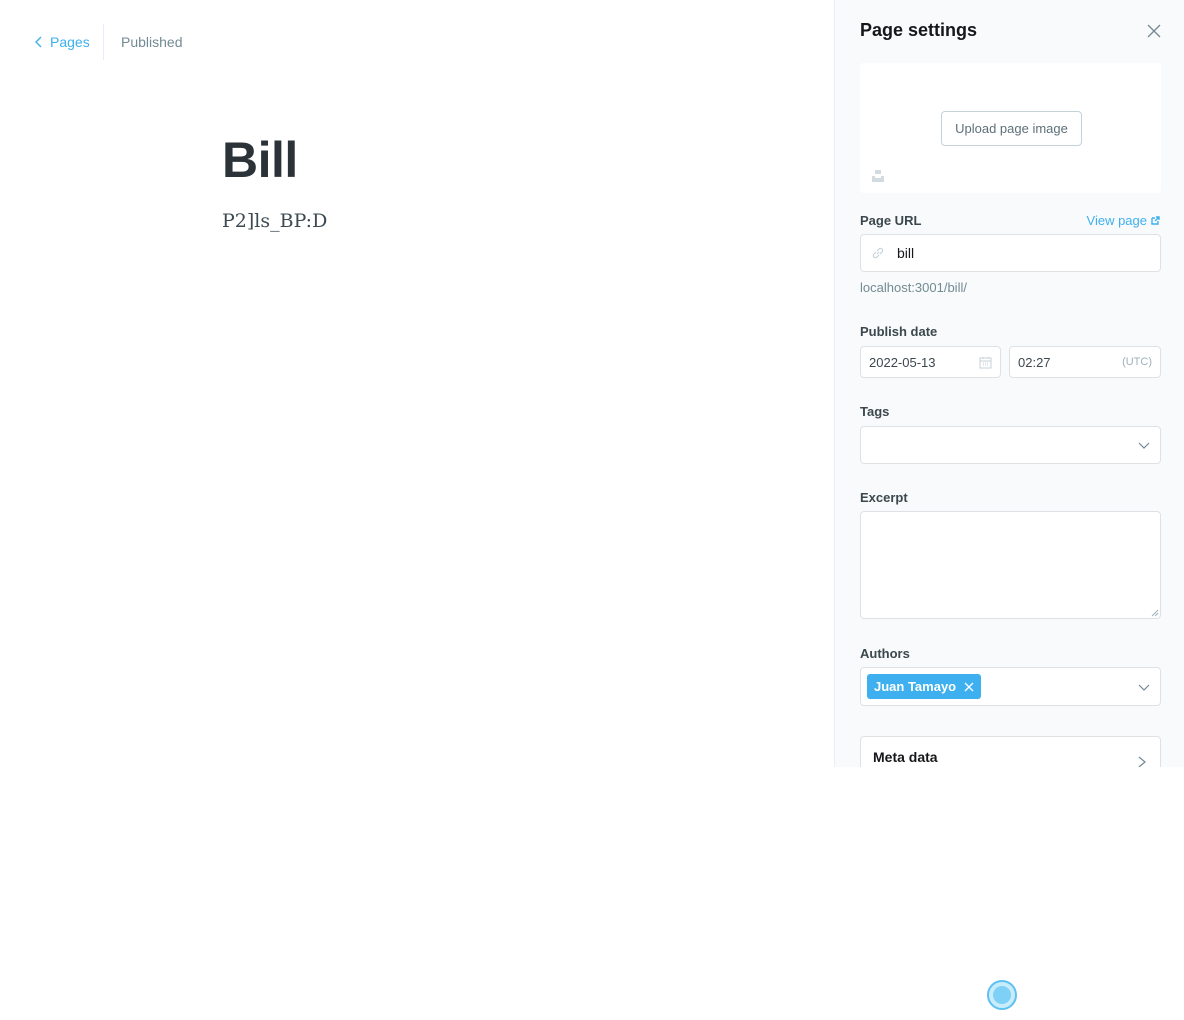  Describe the element at coordinates (152, 42) in the screenshot. I see `post-status: Published` at that location.